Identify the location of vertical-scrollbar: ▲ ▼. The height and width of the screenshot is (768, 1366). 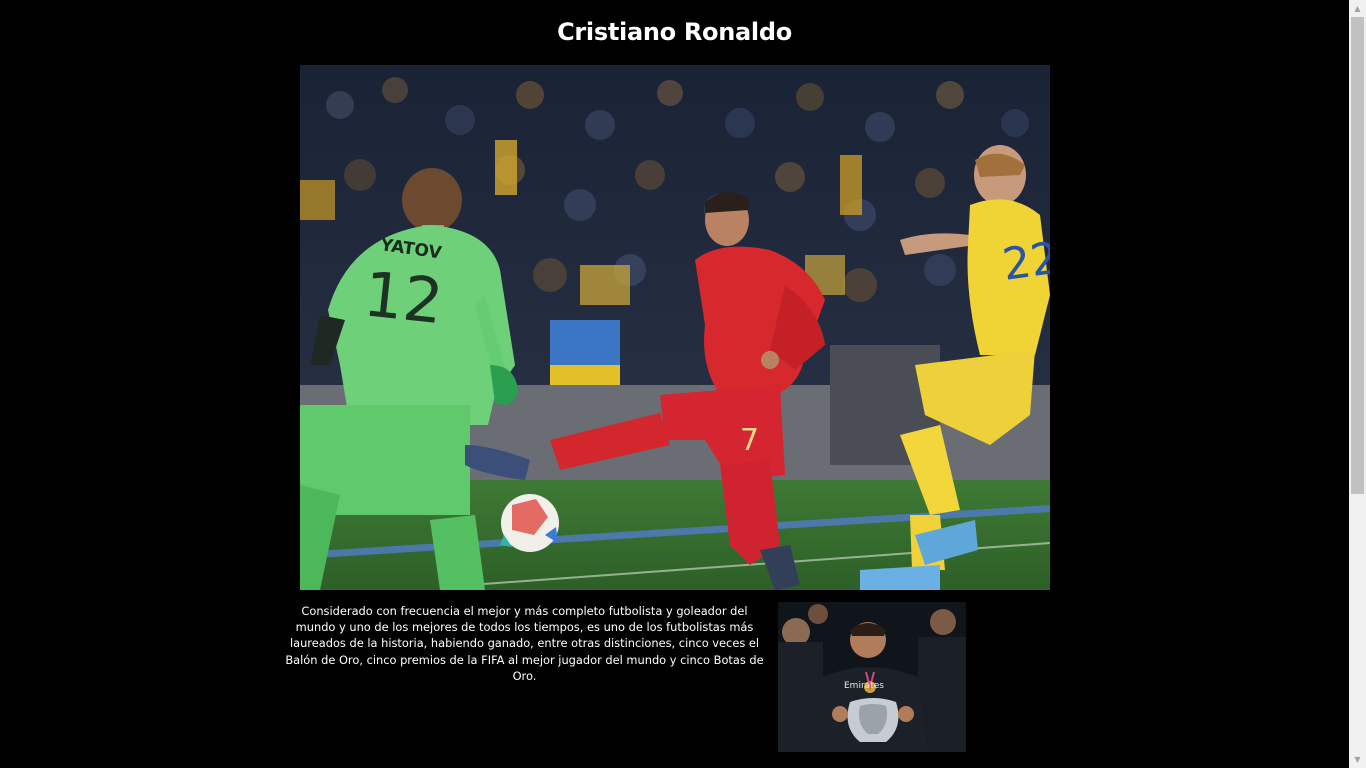
(1357, 384).